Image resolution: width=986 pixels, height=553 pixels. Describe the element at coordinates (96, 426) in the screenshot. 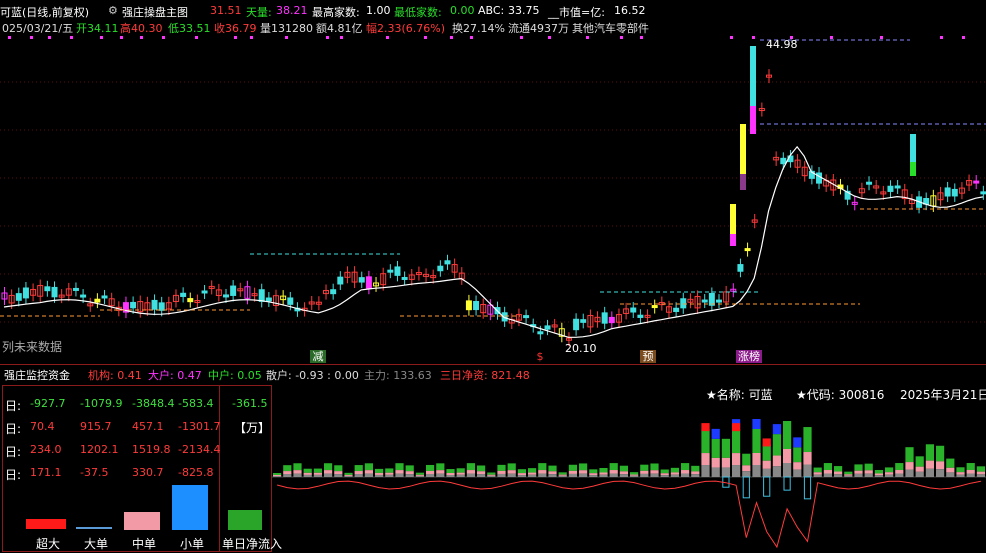

I see `fund-cell: 915.7` at that location.